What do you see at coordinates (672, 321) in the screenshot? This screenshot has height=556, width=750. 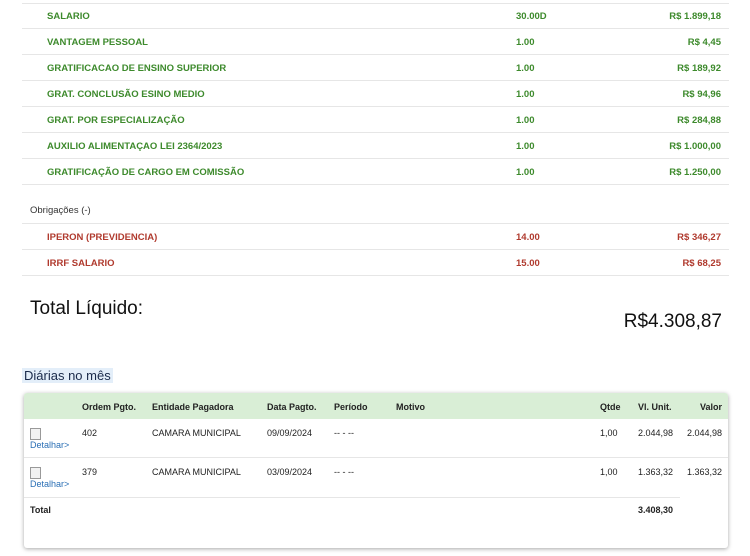 I see `total-liquido-value: R$4.308,87` at bounding box center [672, 321].